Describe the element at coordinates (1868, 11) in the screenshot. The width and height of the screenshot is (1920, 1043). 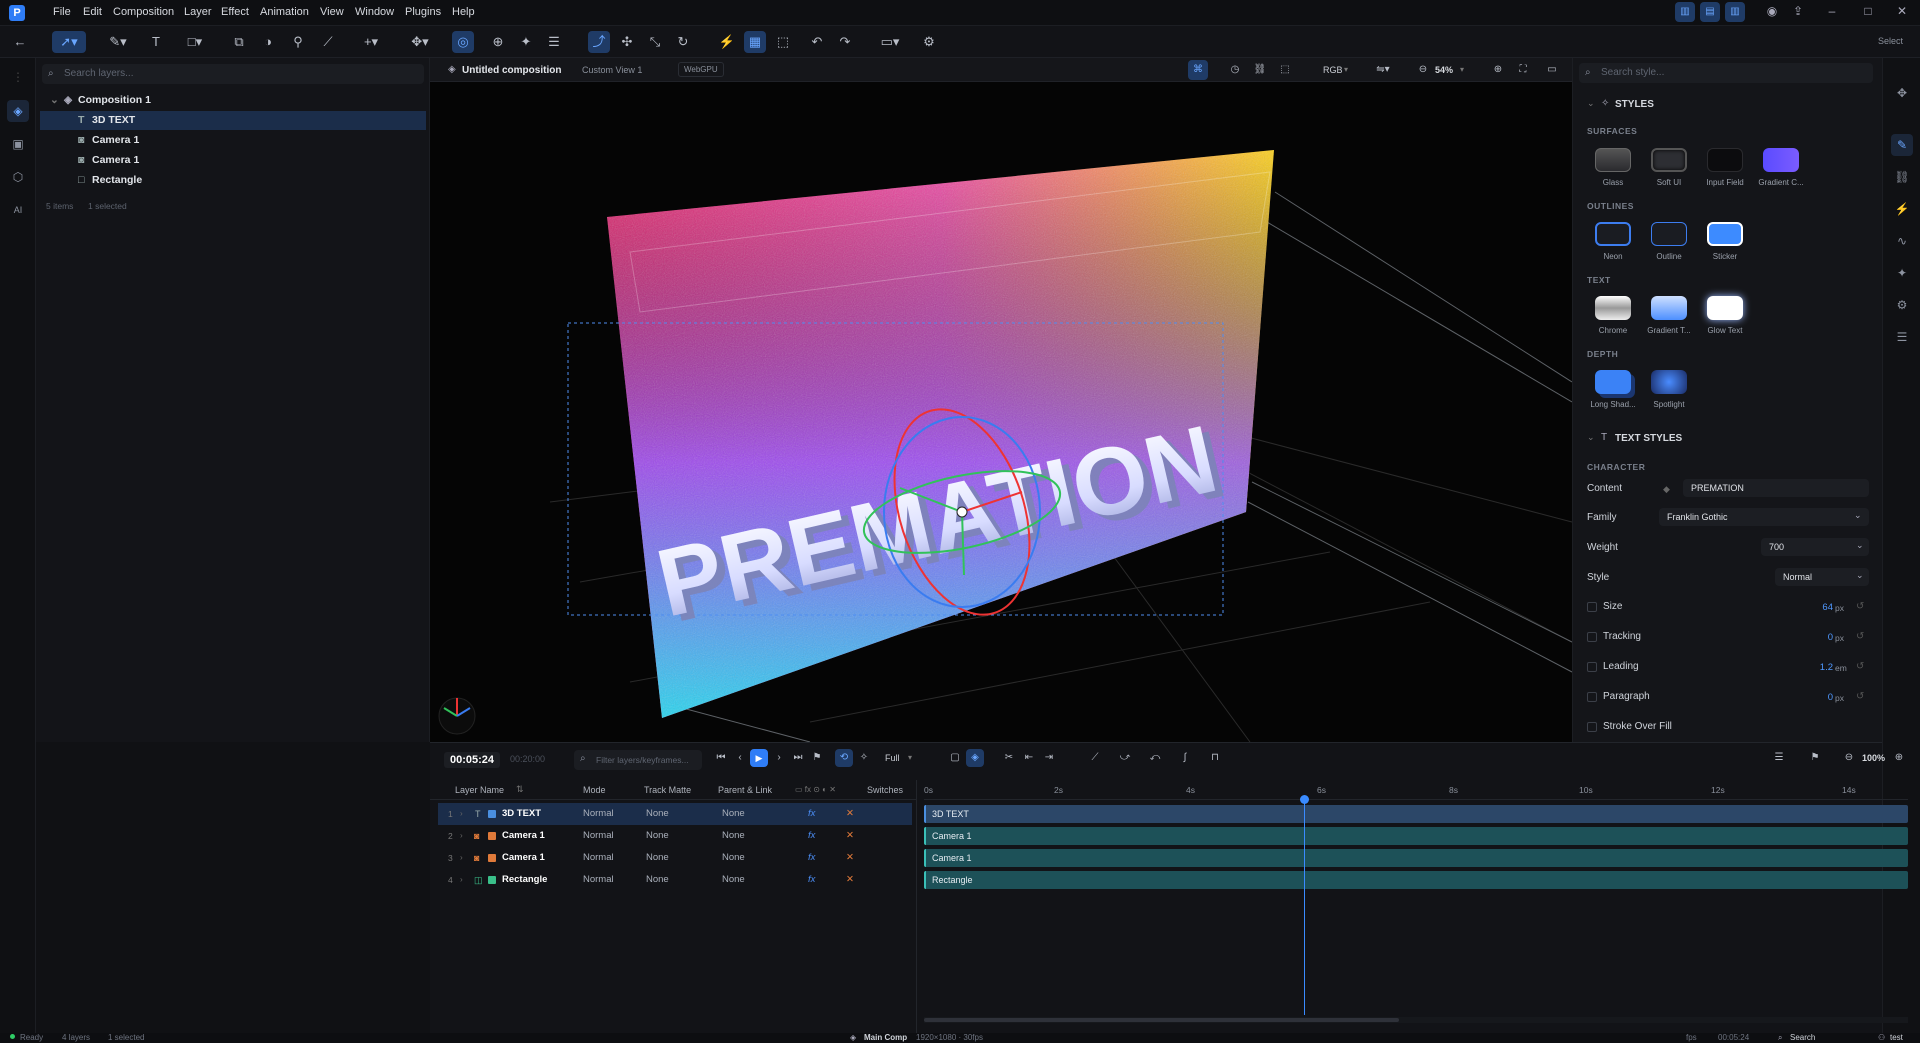
I see `maximize-icon: □` at that location.